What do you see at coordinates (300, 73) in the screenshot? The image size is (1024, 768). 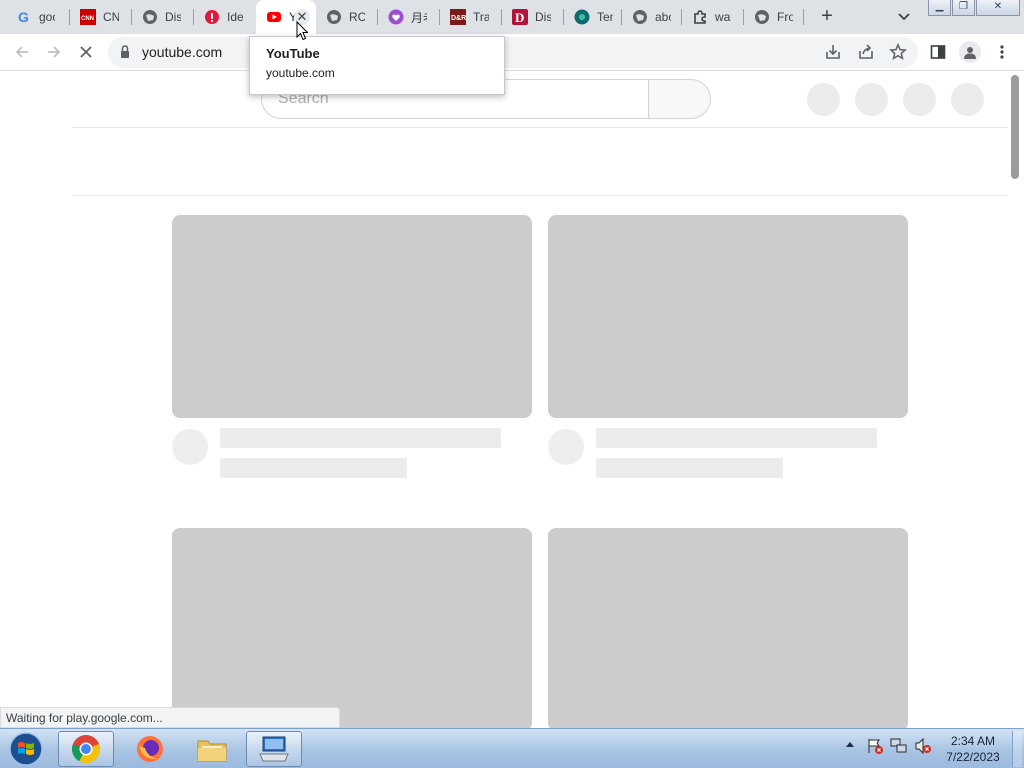 I see `hover-card-url: youtube.com` at bounding box center [300, 73].